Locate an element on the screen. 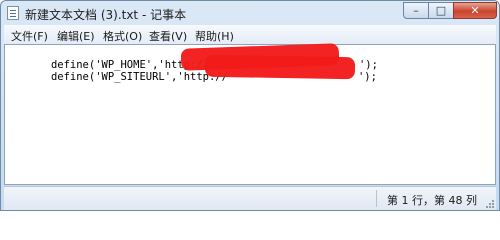 The image size is (500, 240). line-2-visible-text: define('WP_SITEURL','http:// is located at coordinates (139, 77).